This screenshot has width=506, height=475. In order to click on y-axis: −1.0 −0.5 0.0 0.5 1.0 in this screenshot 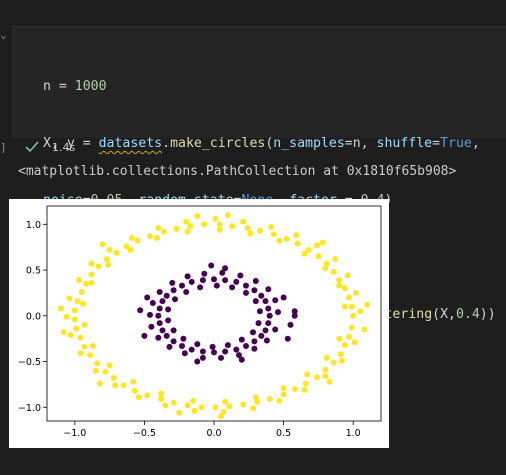, I will do `click(32, 317)`.